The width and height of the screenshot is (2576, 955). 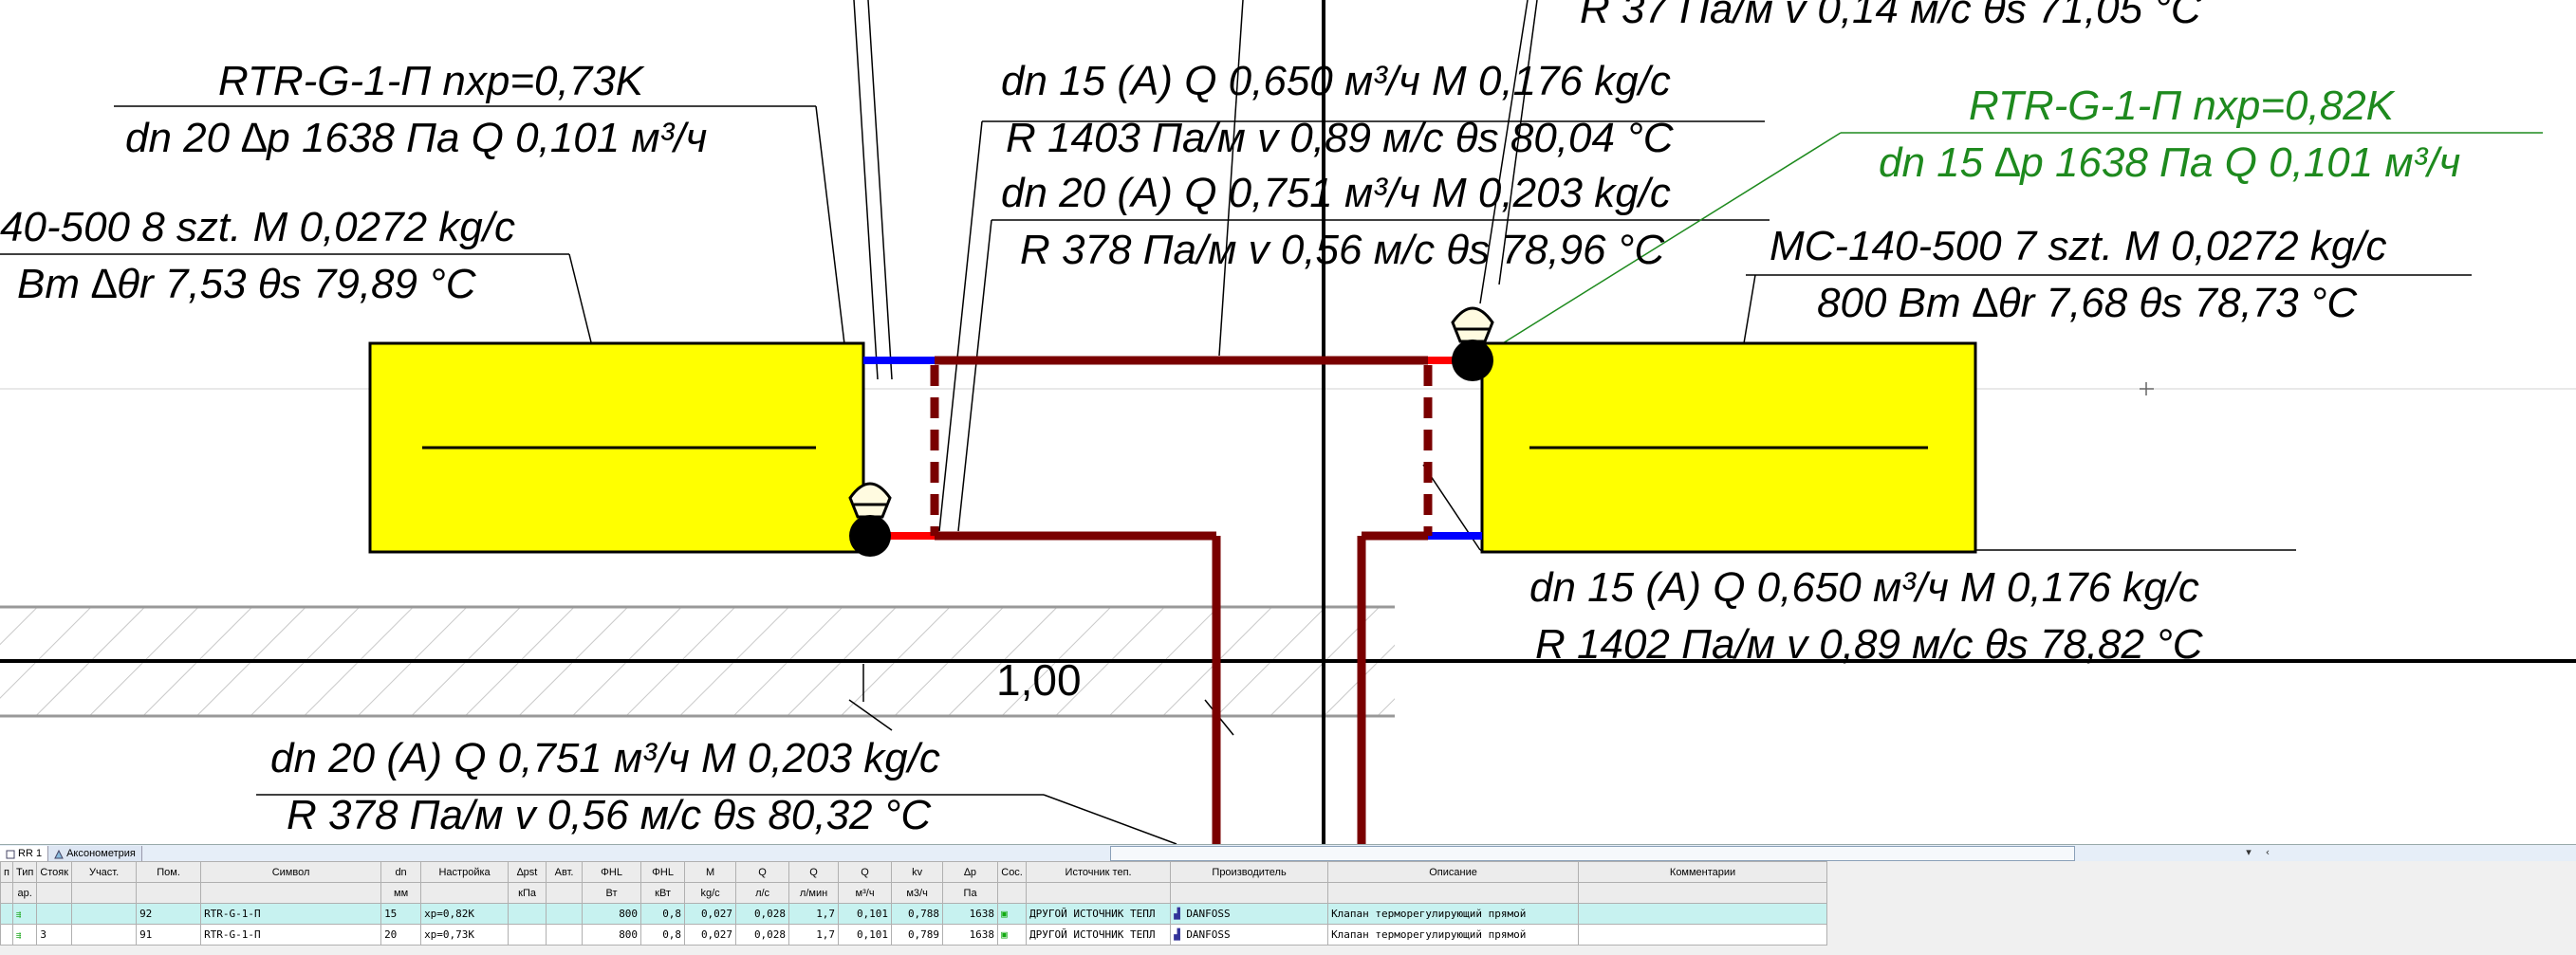 I want to click on col-header: Производитель, so click(x=1249, y=872).